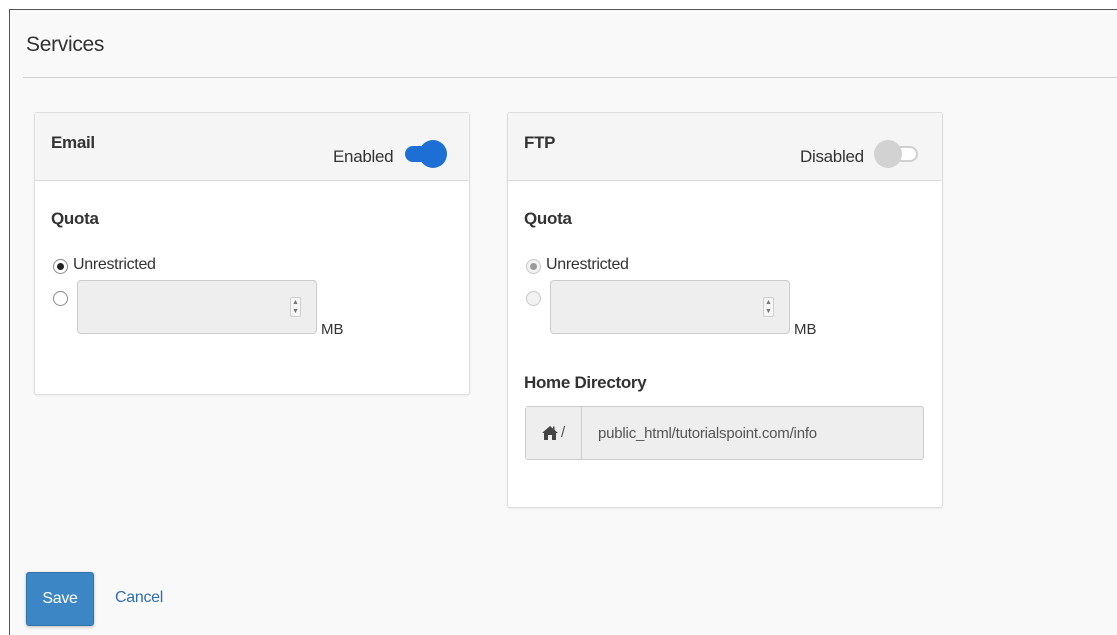 This screenshot has width=1117, height=635. What do you see at coordinates (65, 44) in the screenshot?
I see `page-title: Services` at bounding box center [65, 44].